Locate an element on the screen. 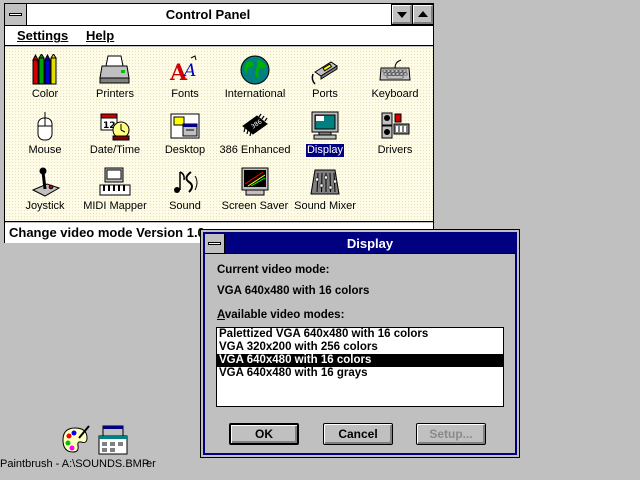 The width and height of the screenshot is (640, 480). drivers-icon is located at coordinates (395, 125).